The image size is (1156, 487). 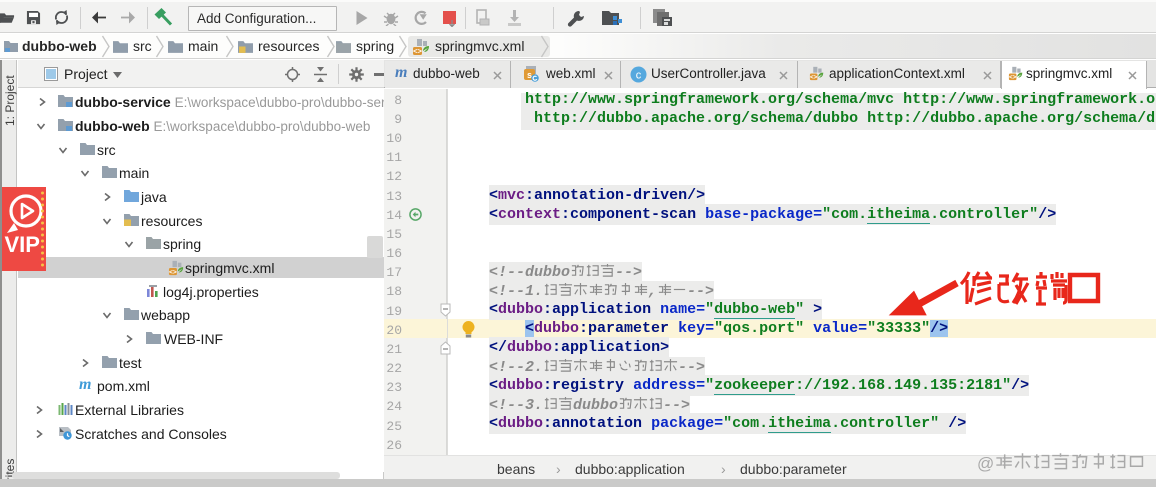 I want to click on svg-text: c, so click(x=639, y=76).